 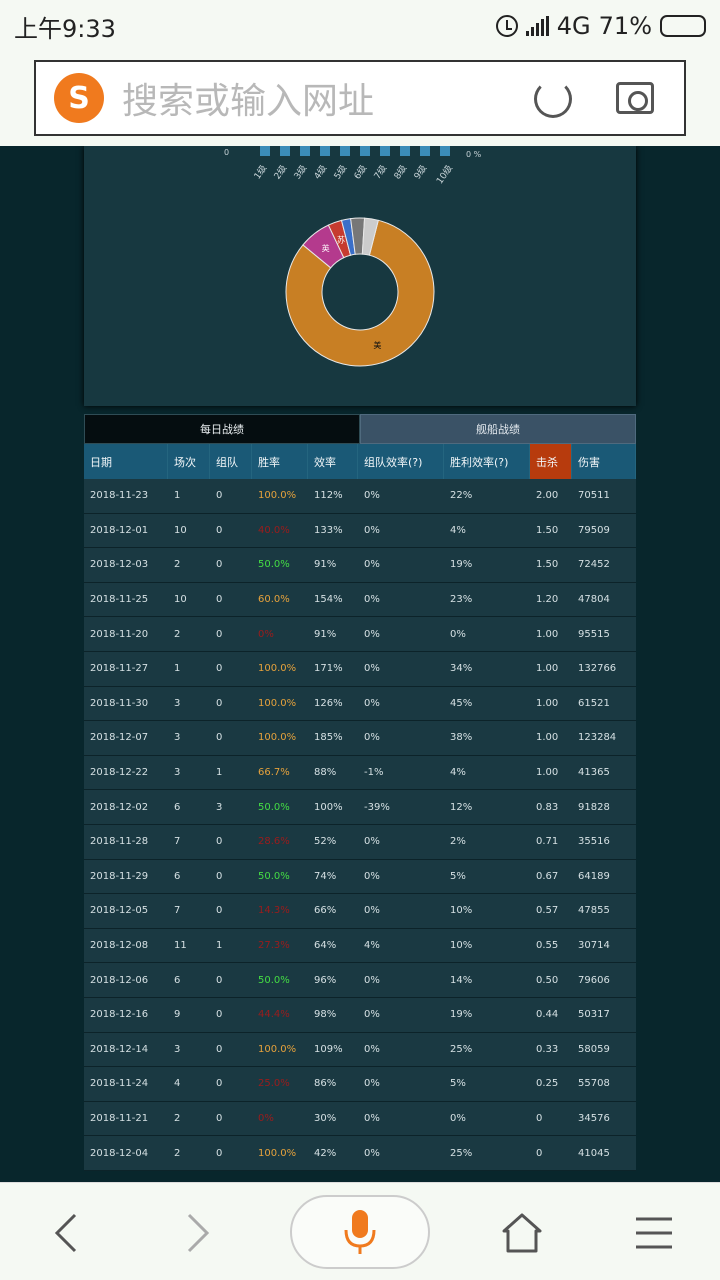 I want to click on stats-tabs: 每日战绩 舰船战绩, so click(x=360, y=429).